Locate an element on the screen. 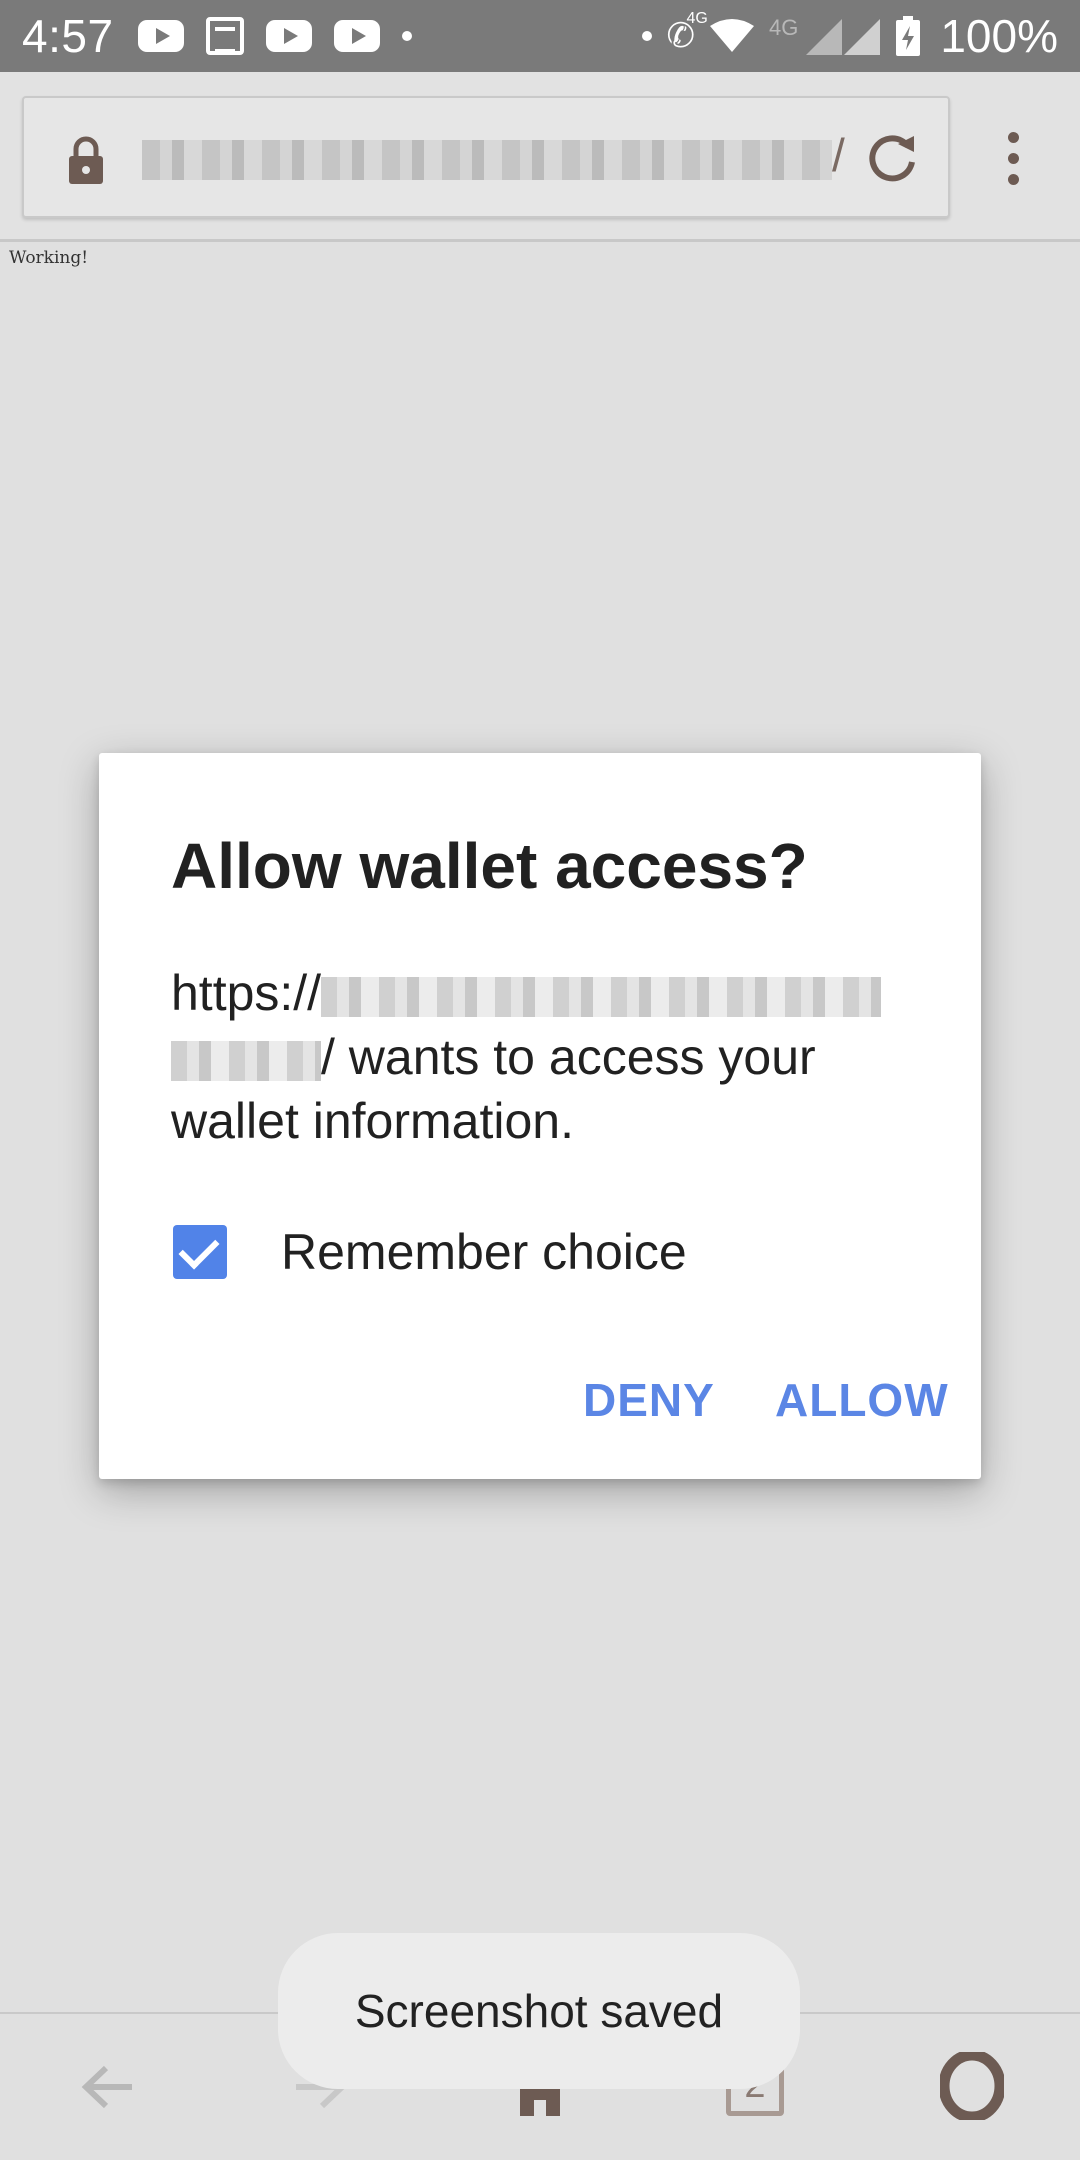 The image size is (1080, 2160). deny-button: DENY is located at coordinates (649, 1400).